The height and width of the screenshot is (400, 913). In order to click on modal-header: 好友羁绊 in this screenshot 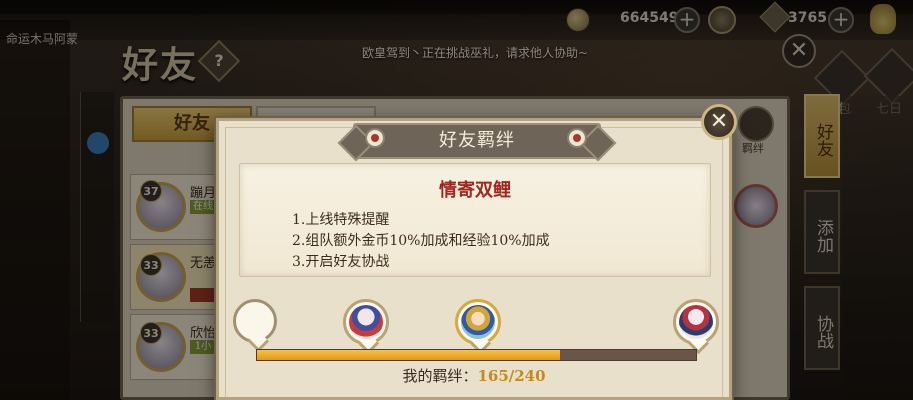, I will do `click(477, 141)`.